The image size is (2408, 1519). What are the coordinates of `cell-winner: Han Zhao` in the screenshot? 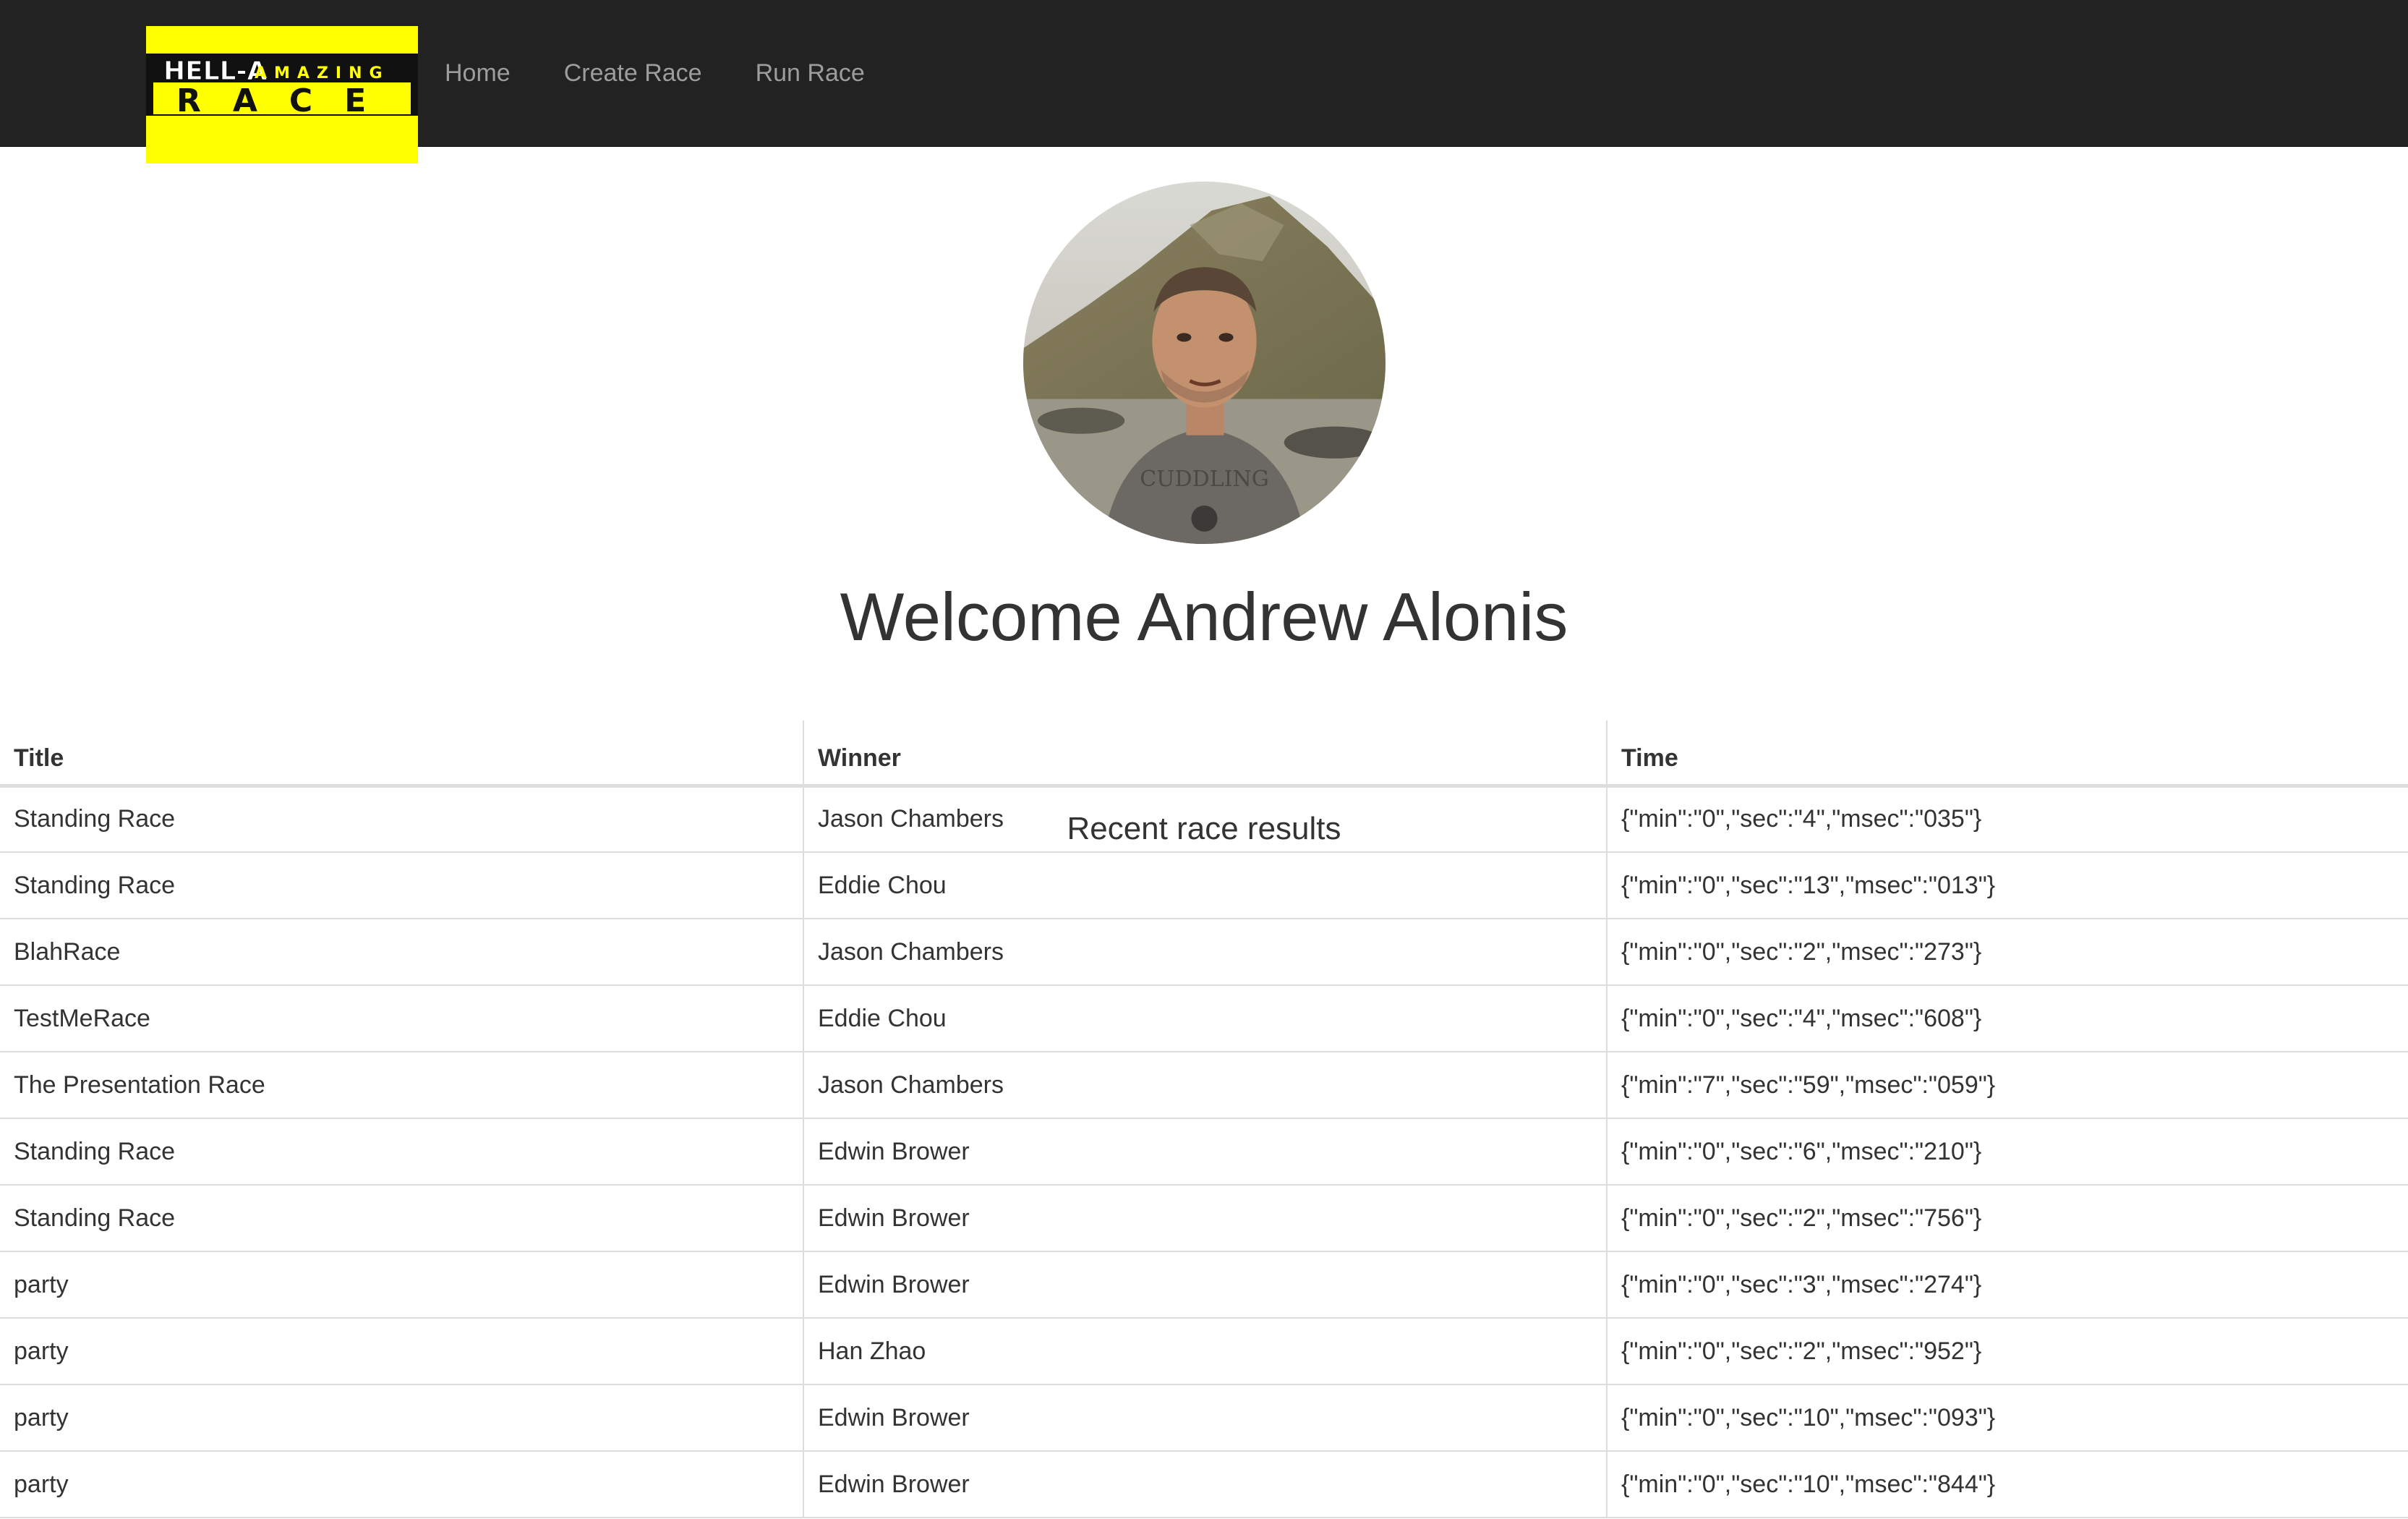 It's located at (1205, 1351).